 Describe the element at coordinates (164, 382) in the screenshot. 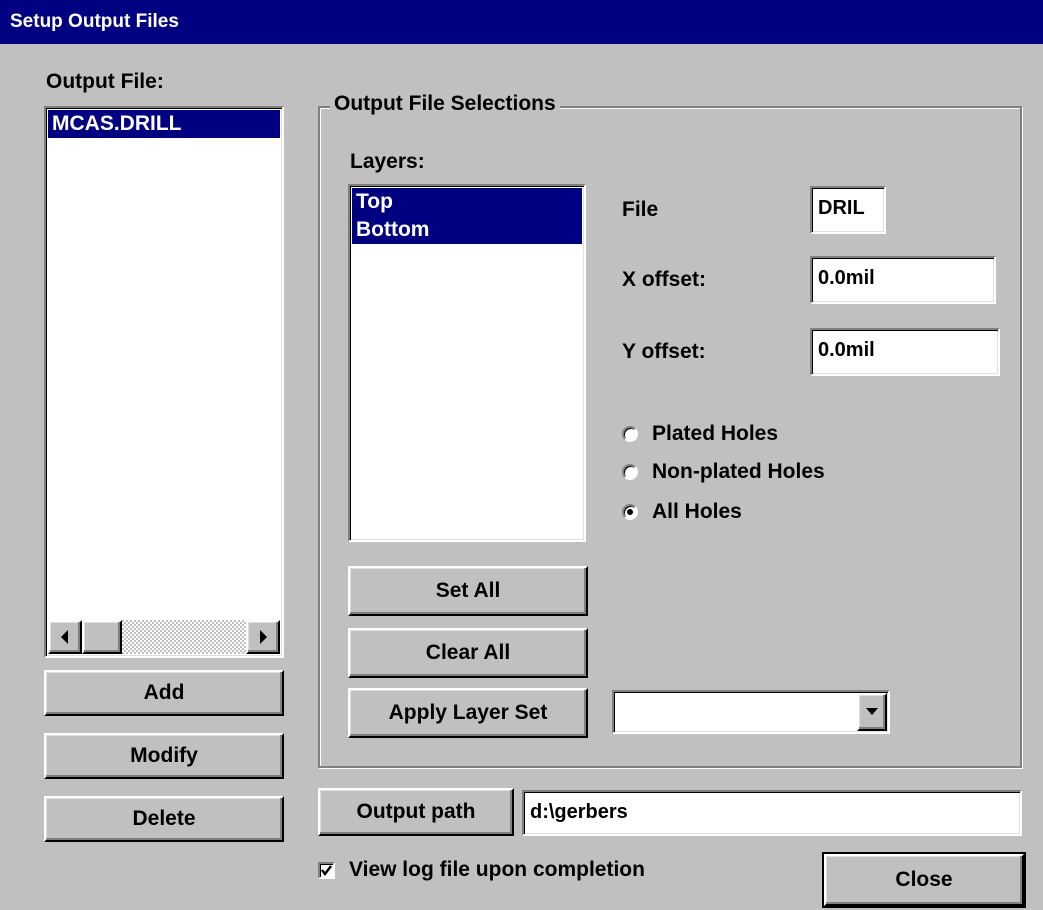

I see `output-file-list: MCAS.DRILL` at that location.